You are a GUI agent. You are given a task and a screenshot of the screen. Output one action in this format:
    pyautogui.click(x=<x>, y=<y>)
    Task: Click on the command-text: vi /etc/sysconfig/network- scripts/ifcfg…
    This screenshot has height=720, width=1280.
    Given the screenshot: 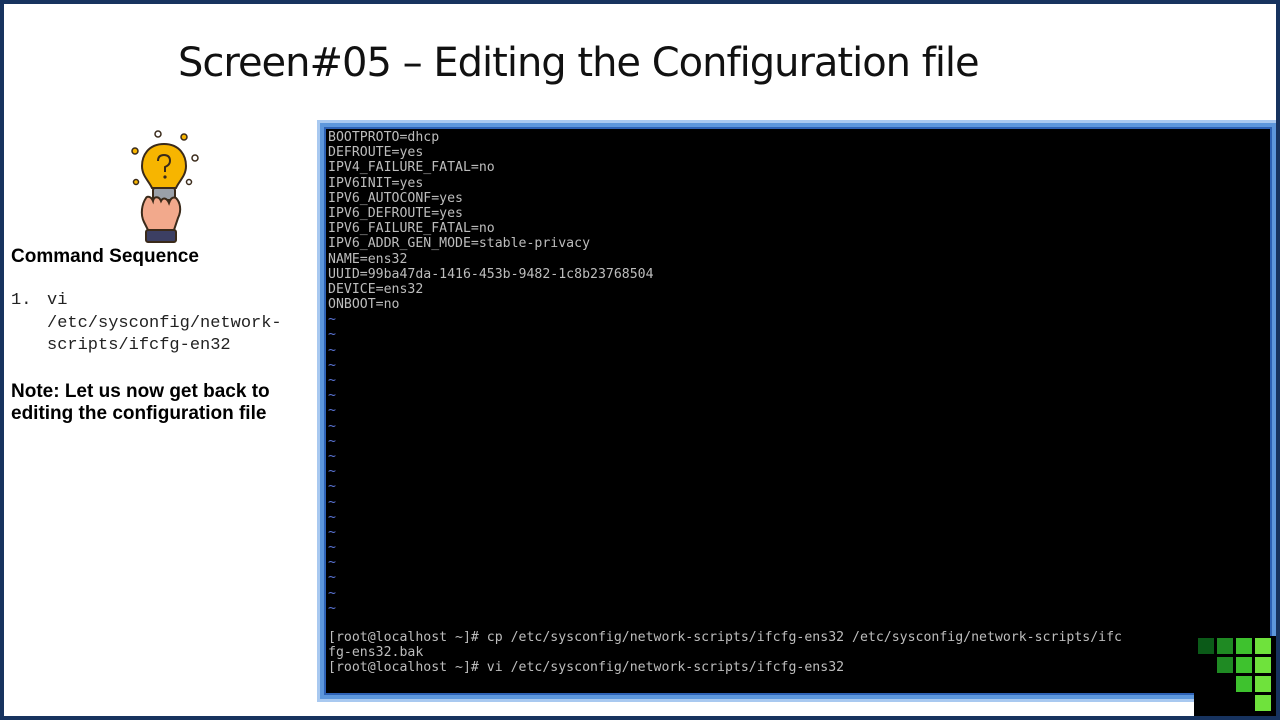 What is the action you would take?
    pyautogui.click(x=164, y=323)
    